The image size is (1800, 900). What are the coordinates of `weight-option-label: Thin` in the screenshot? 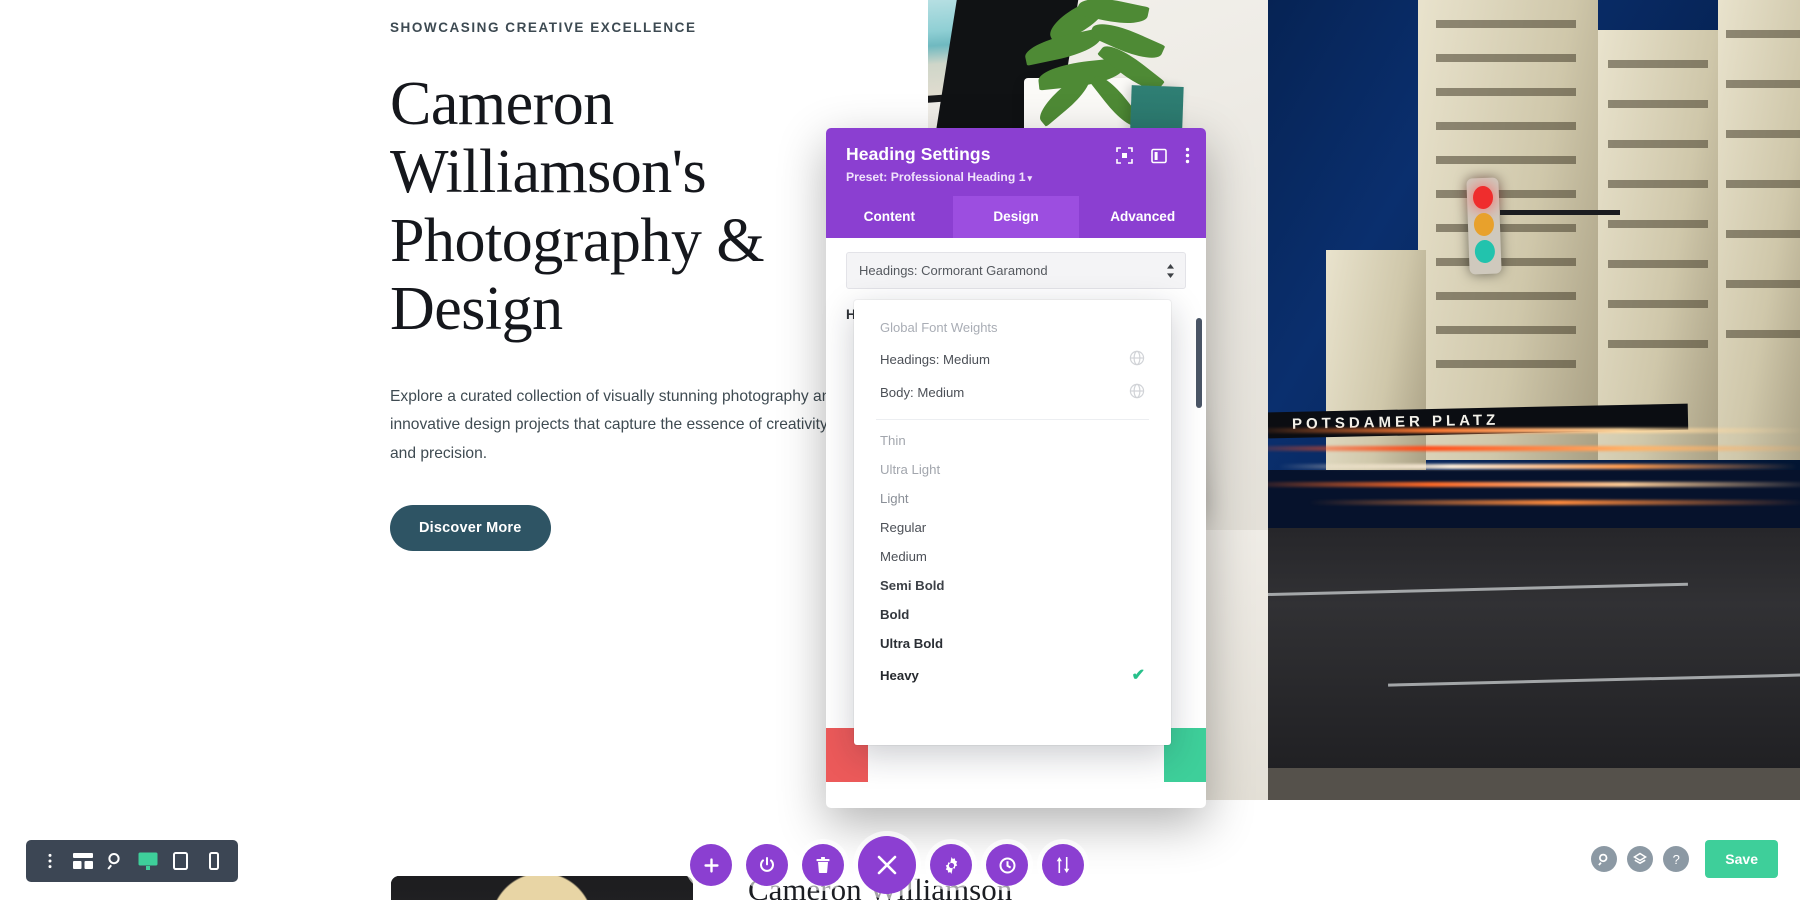 It's located at (893, 440).